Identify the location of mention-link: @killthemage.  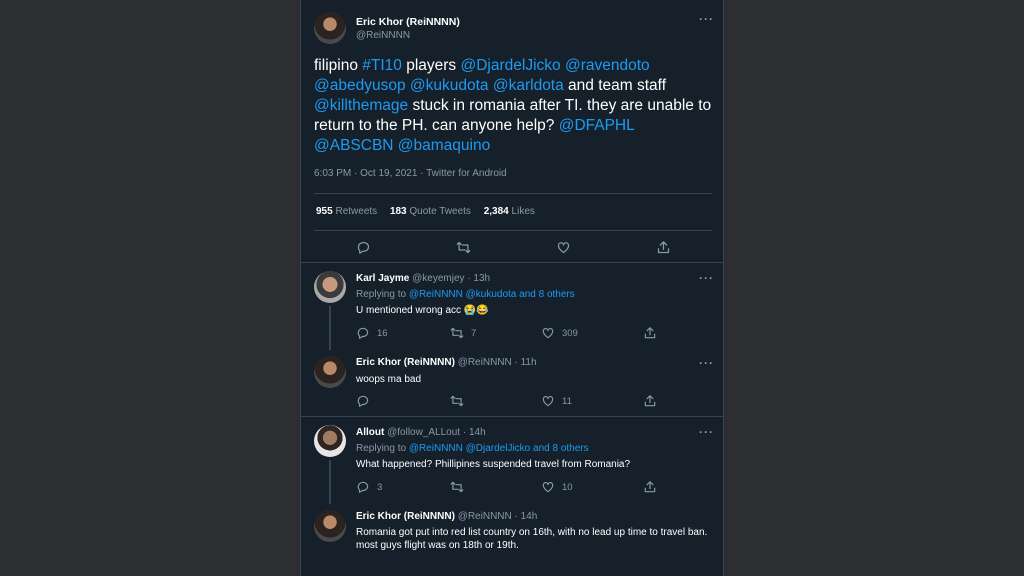
(361, 105).